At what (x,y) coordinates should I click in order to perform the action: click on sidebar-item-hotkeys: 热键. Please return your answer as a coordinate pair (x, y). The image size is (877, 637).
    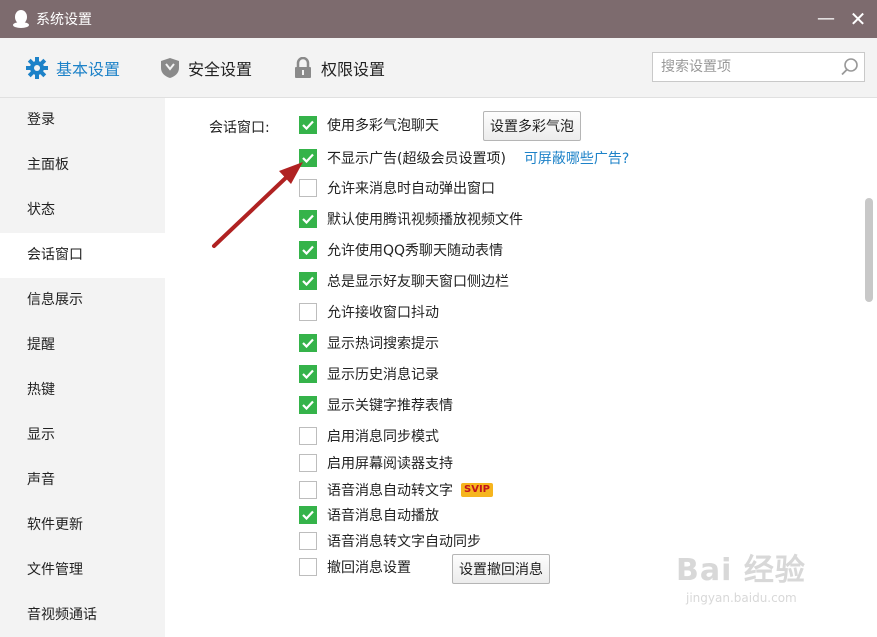
    Looking at the image, I should click on (82, 390).